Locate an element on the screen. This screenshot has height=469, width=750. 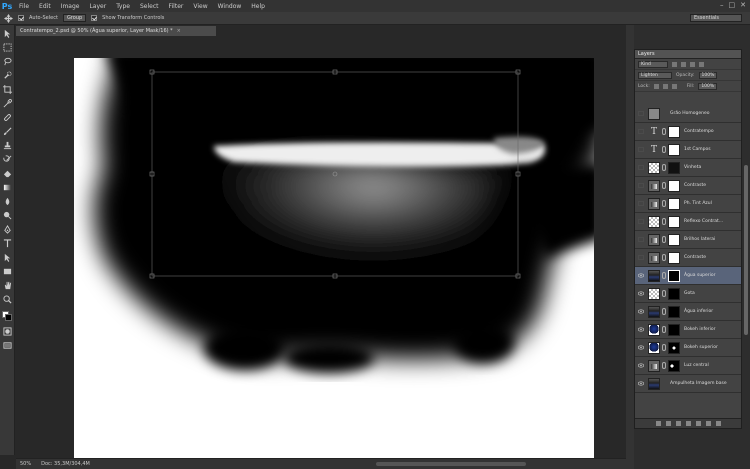
close-button: ✕ is located at coordinates (743, 5).